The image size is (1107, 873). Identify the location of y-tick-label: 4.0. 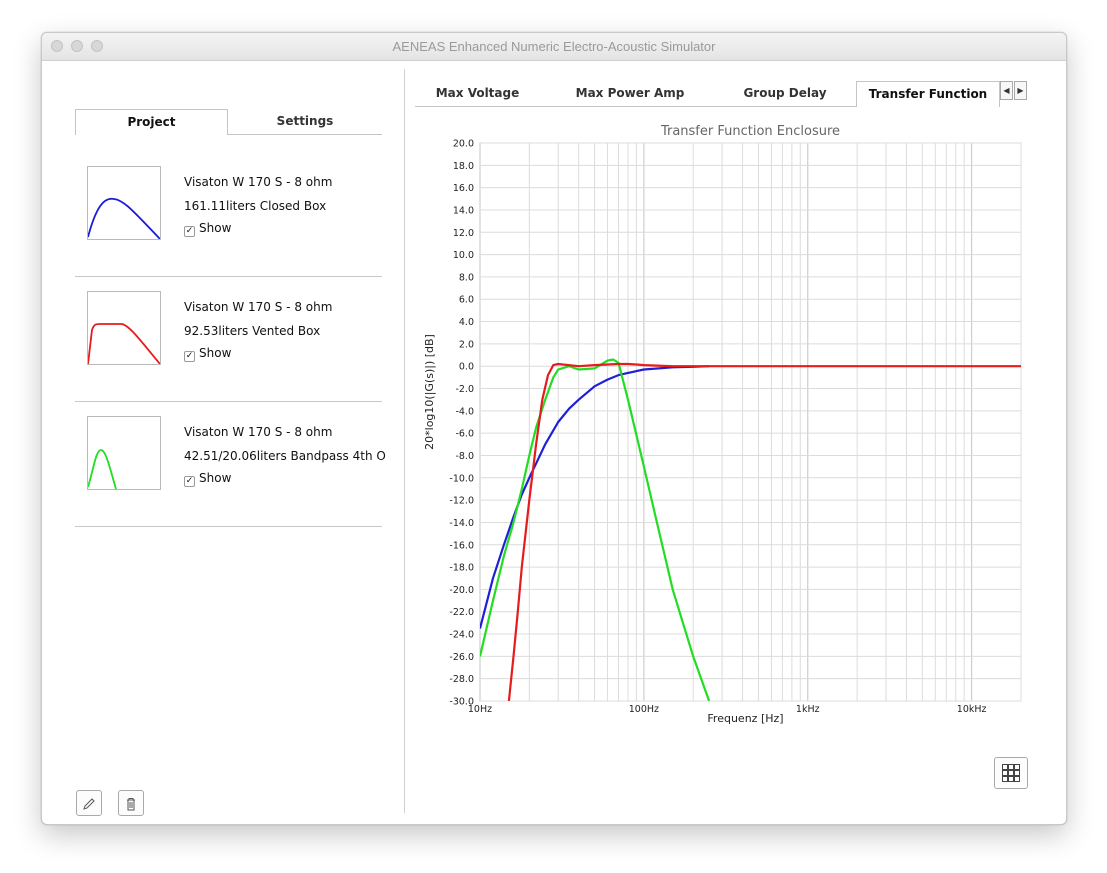
(466, 322).